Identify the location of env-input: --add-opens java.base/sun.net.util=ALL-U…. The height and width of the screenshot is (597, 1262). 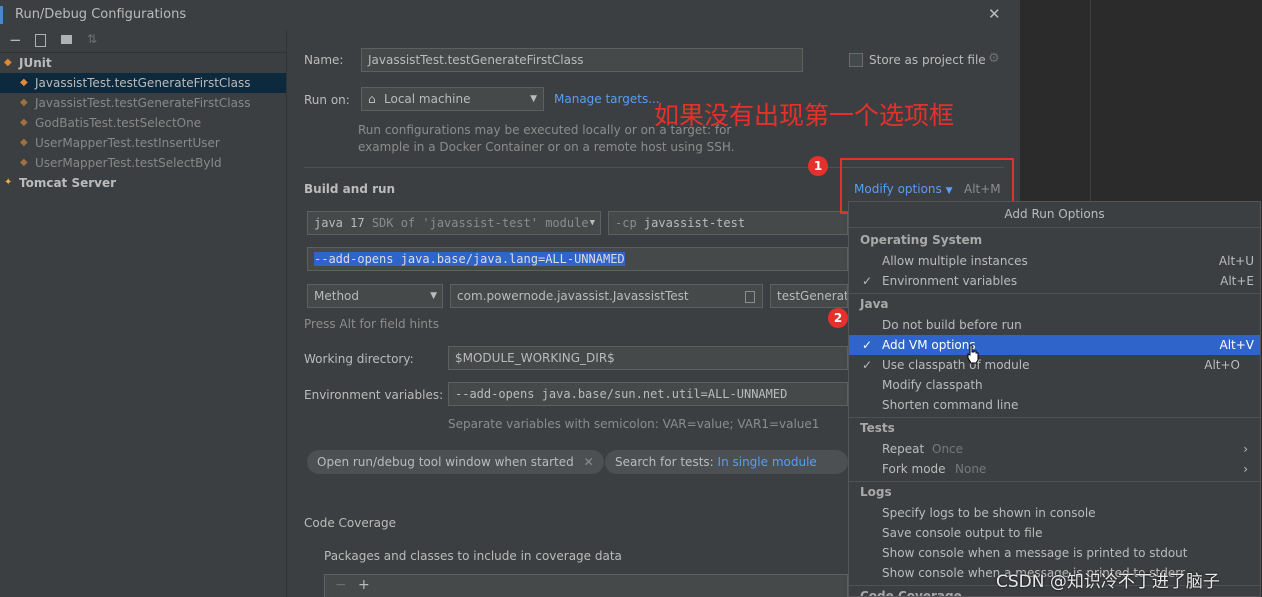
(648, 394).